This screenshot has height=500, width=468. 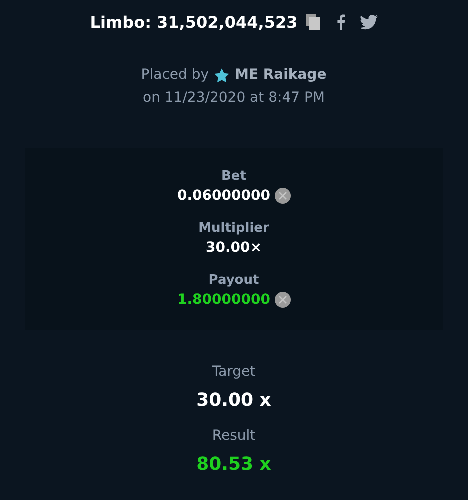 What do you see at coordinates (234, 436) in the screenshot?
I see `result-label: Result` at bounding box center [234, 436].